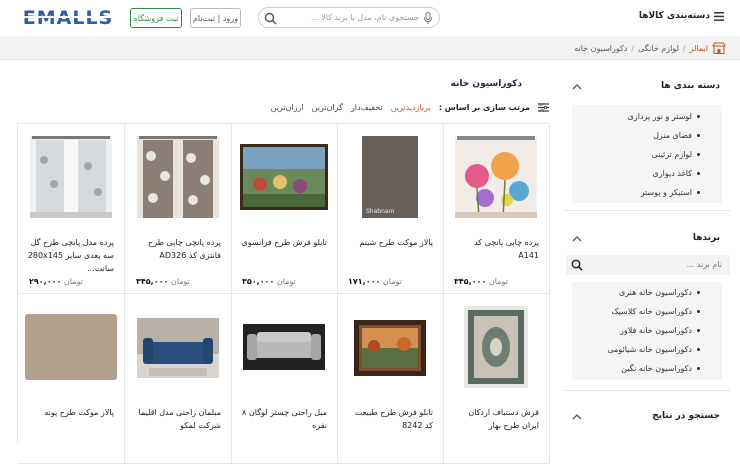 This screenshot has width=740, height=464. I want to click on brand-item: دکوراسیون خانه شیائومی, so click(647, 349).